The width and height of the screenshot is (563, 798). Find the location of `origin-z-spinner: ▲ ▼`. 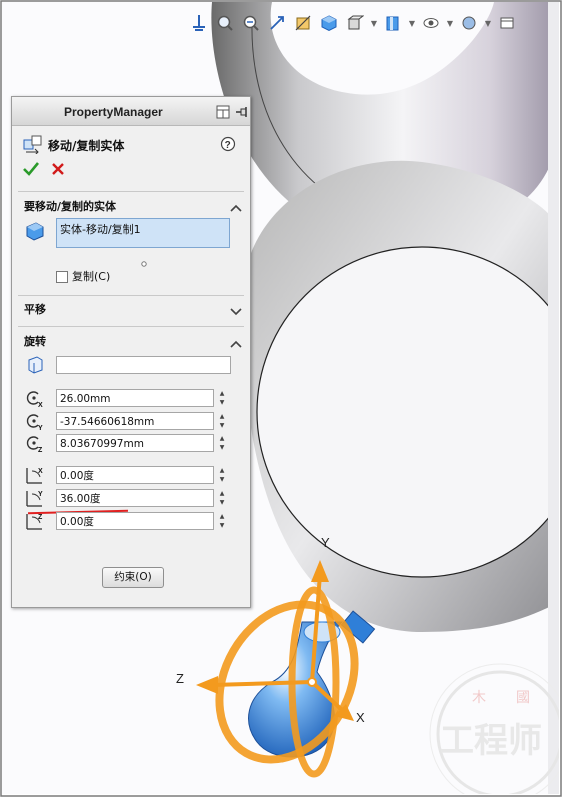

origin-z-spinner: ▲ ▼ is located at coordinates (222, 443).